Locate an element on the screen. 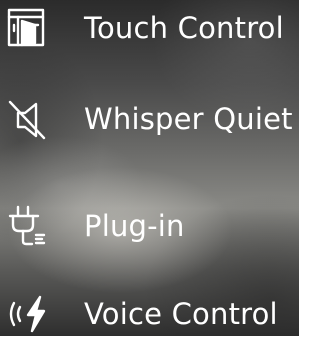 The height and width of the screenshot is (339, 320). feature-voice-control: Voice Control is located at coordinates (149, 314).